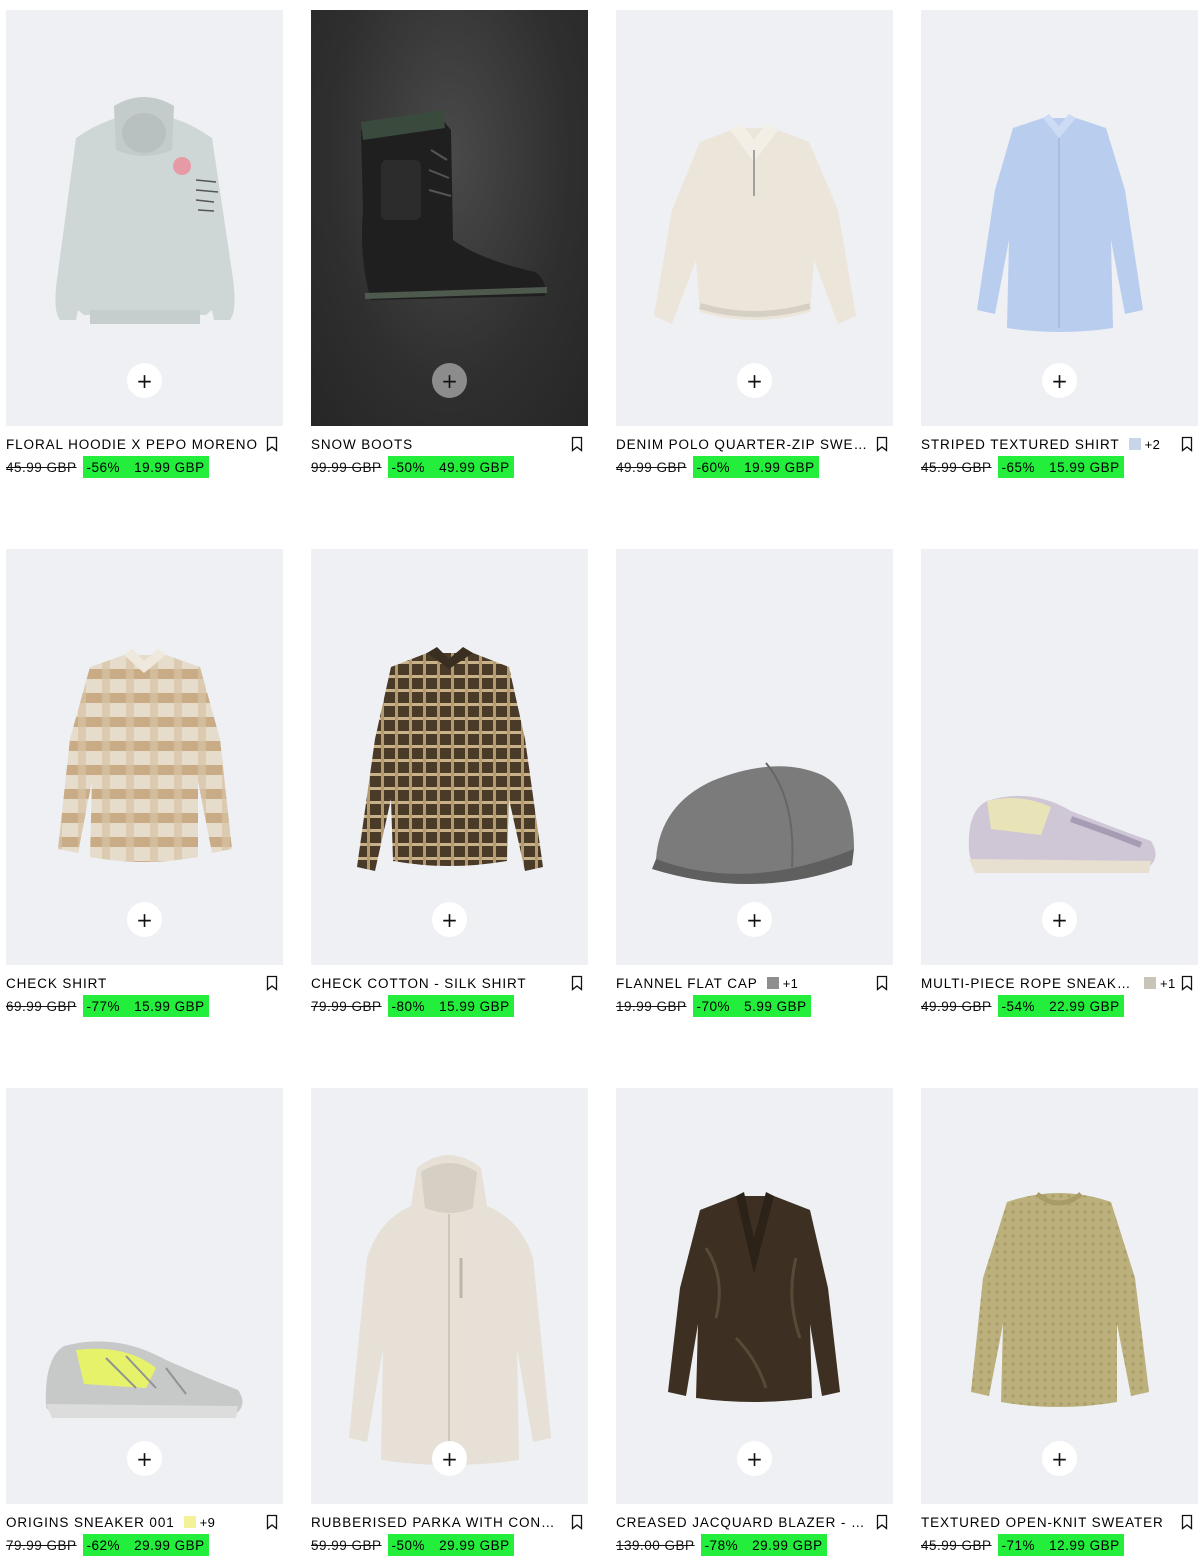 The height and width of the screenshot is (1564, 1200). I want to click on product-name: FLANNEL FLAT CAP, so click(687, 983).